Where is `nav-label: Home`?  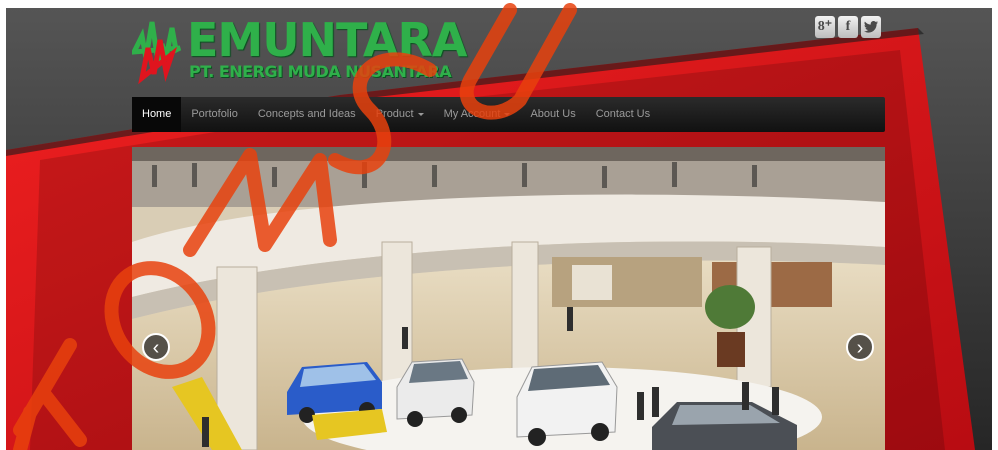 nav-label: Home is located at coordinates (157, 114).